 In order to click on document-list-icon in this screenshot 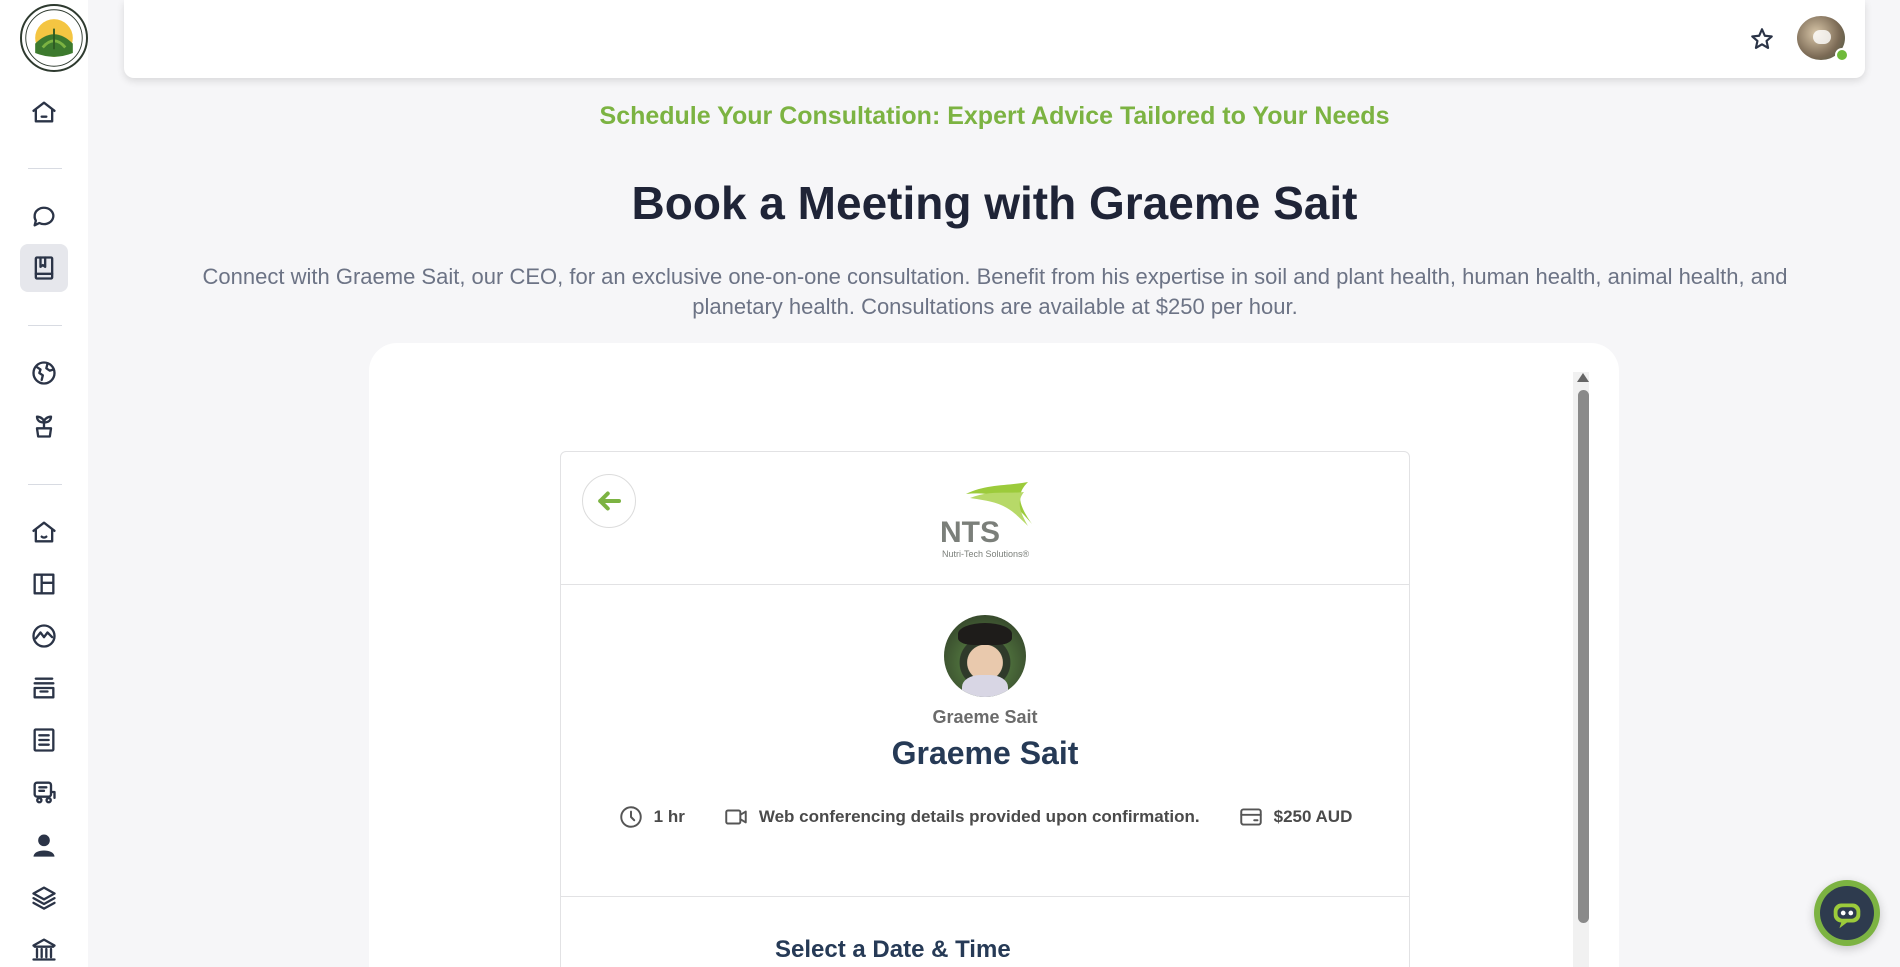, I will do `click(44, 740)`.